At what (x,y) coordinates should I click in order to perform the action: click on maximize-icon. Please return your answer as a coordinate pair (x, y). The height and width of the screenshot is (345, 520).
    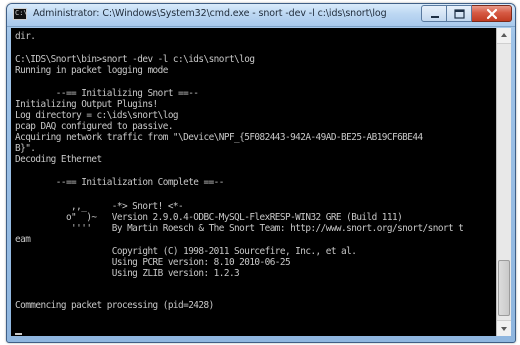
    Looking at the image, I should click on (459, 14).